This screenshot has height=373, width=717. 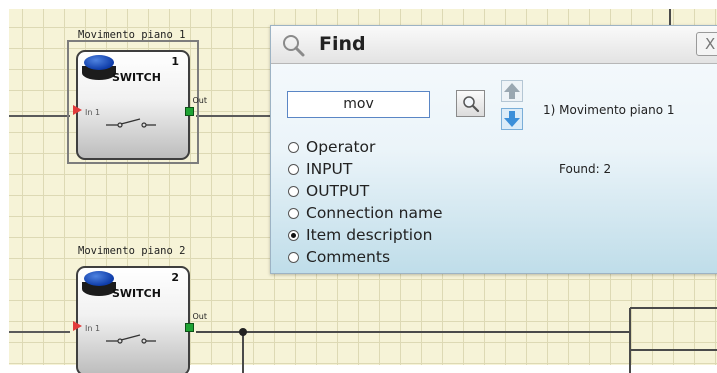 I want to click on search-button, so click(x=470, y=103).